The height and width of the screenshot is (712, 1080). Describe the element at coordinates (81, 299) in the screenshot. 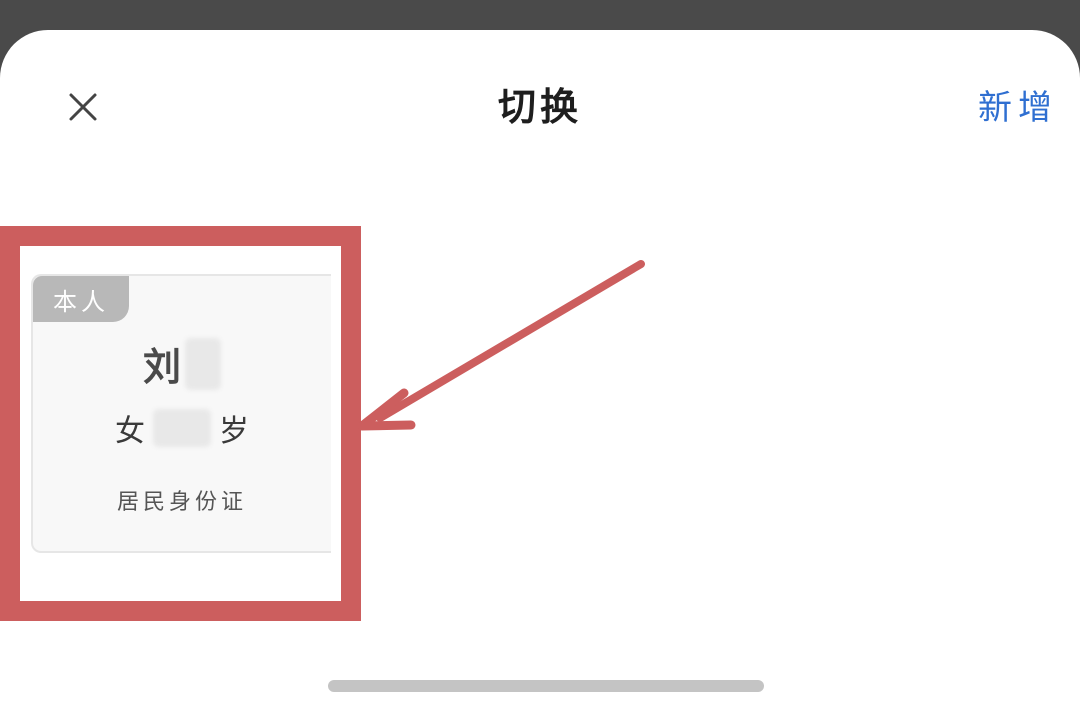

I see `self-badge: 本人` at that location.